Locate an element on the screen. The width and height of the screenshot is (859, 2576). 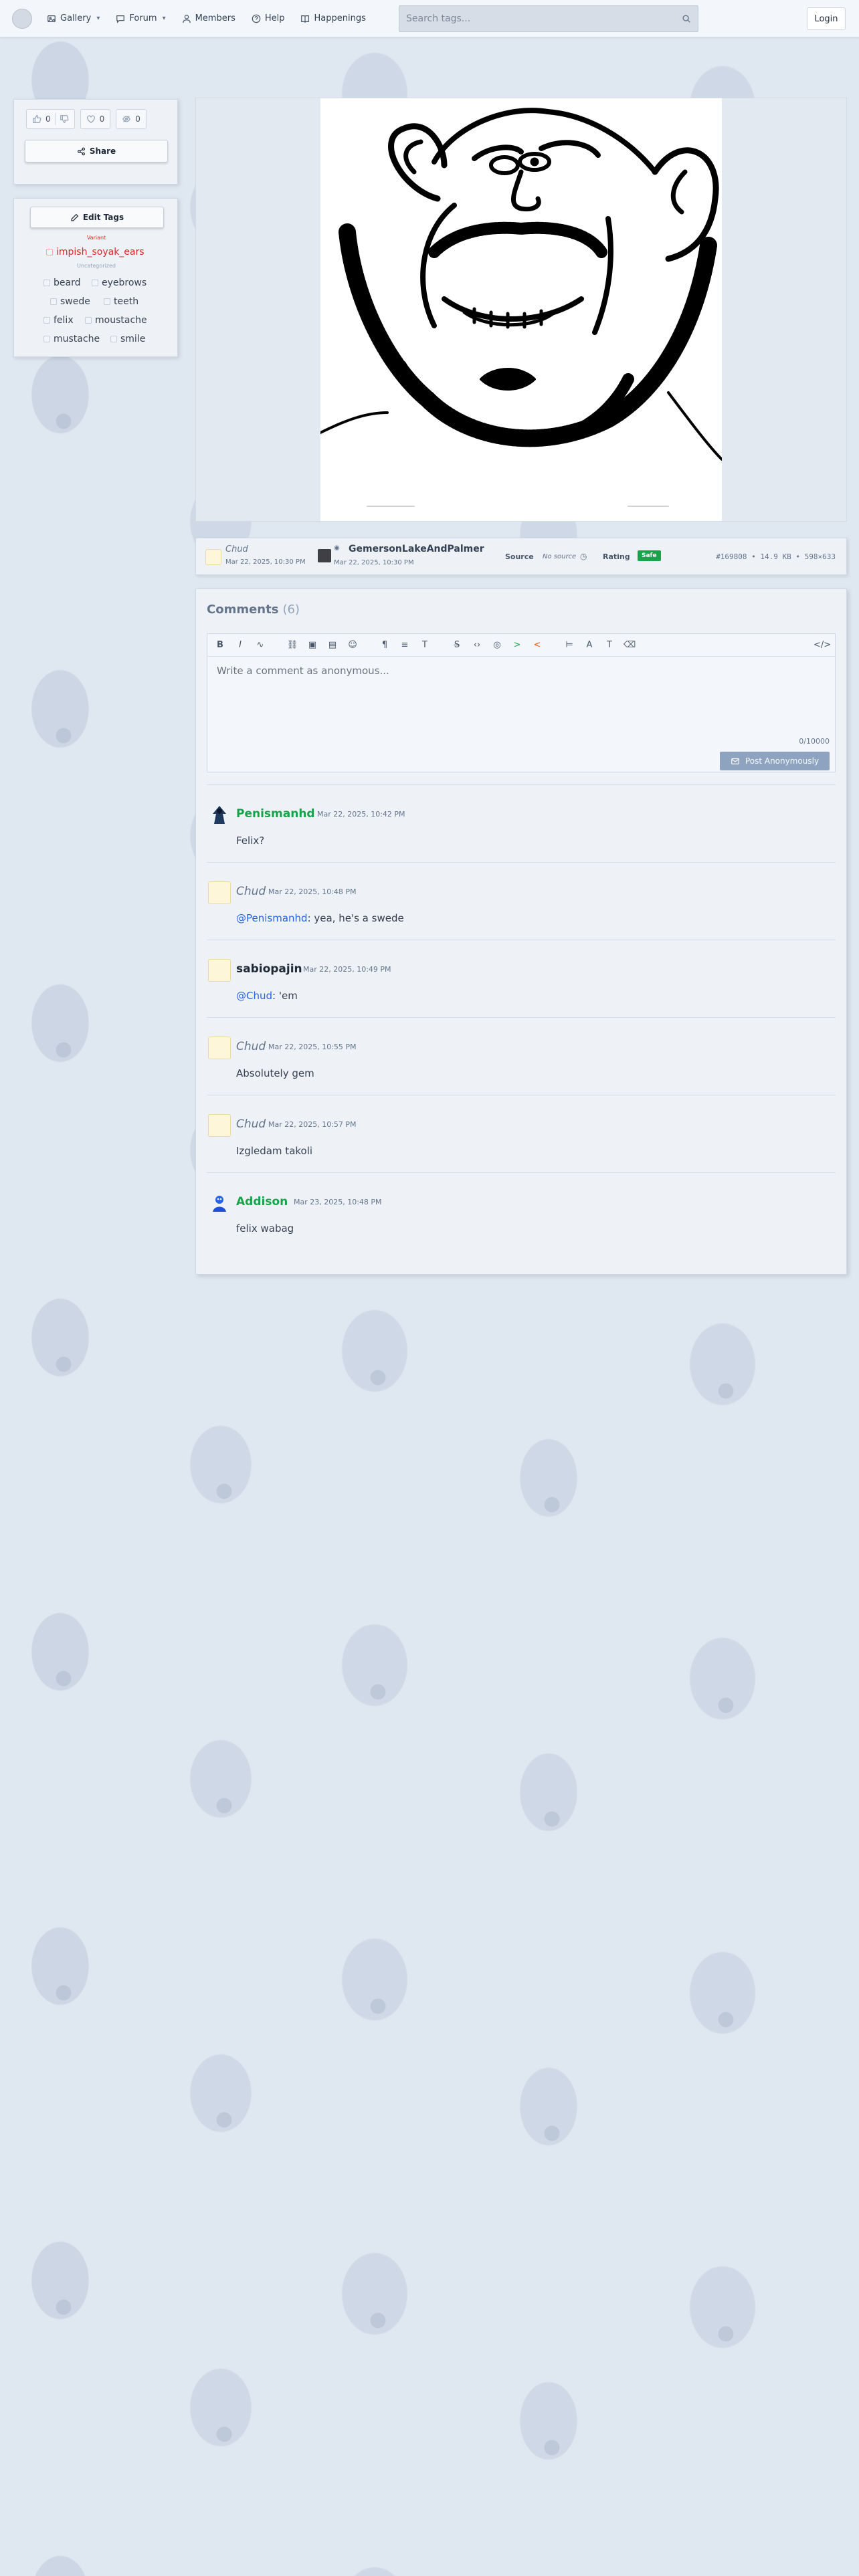
nav-forum: Forum ▾ is located at coordinates (141, 18).